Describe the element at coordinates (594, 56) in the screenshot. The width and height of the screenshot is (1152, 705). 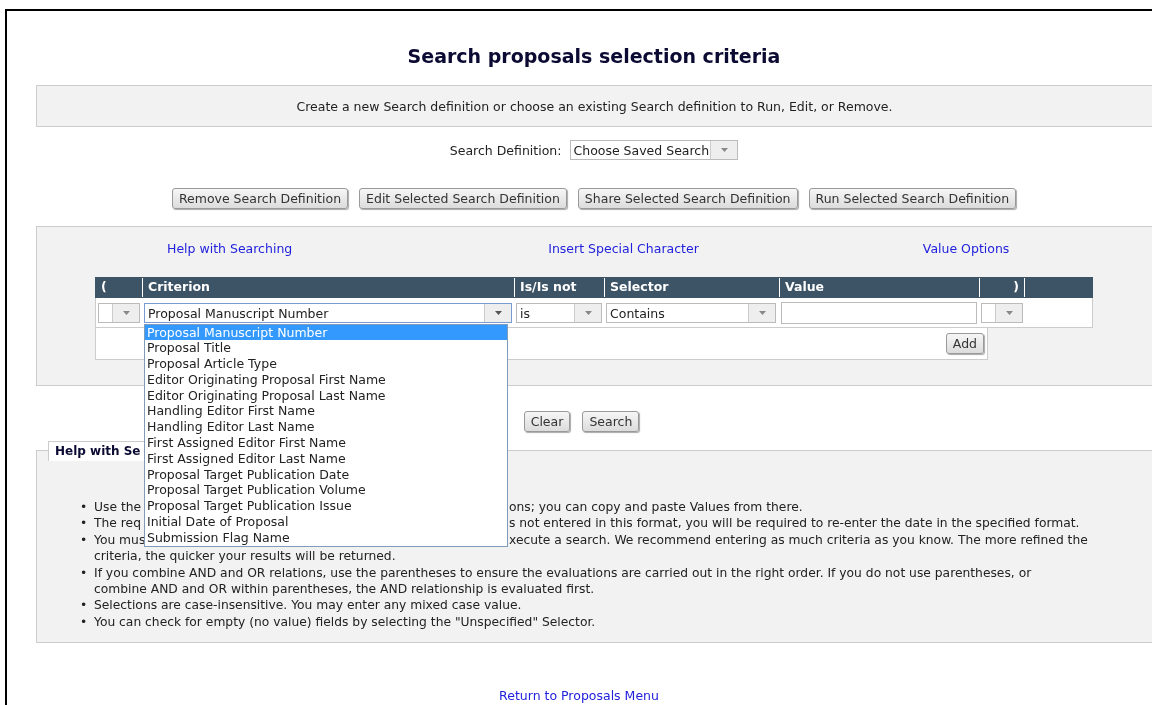
I see `page-title: Search proposals selection criteria` at that location.